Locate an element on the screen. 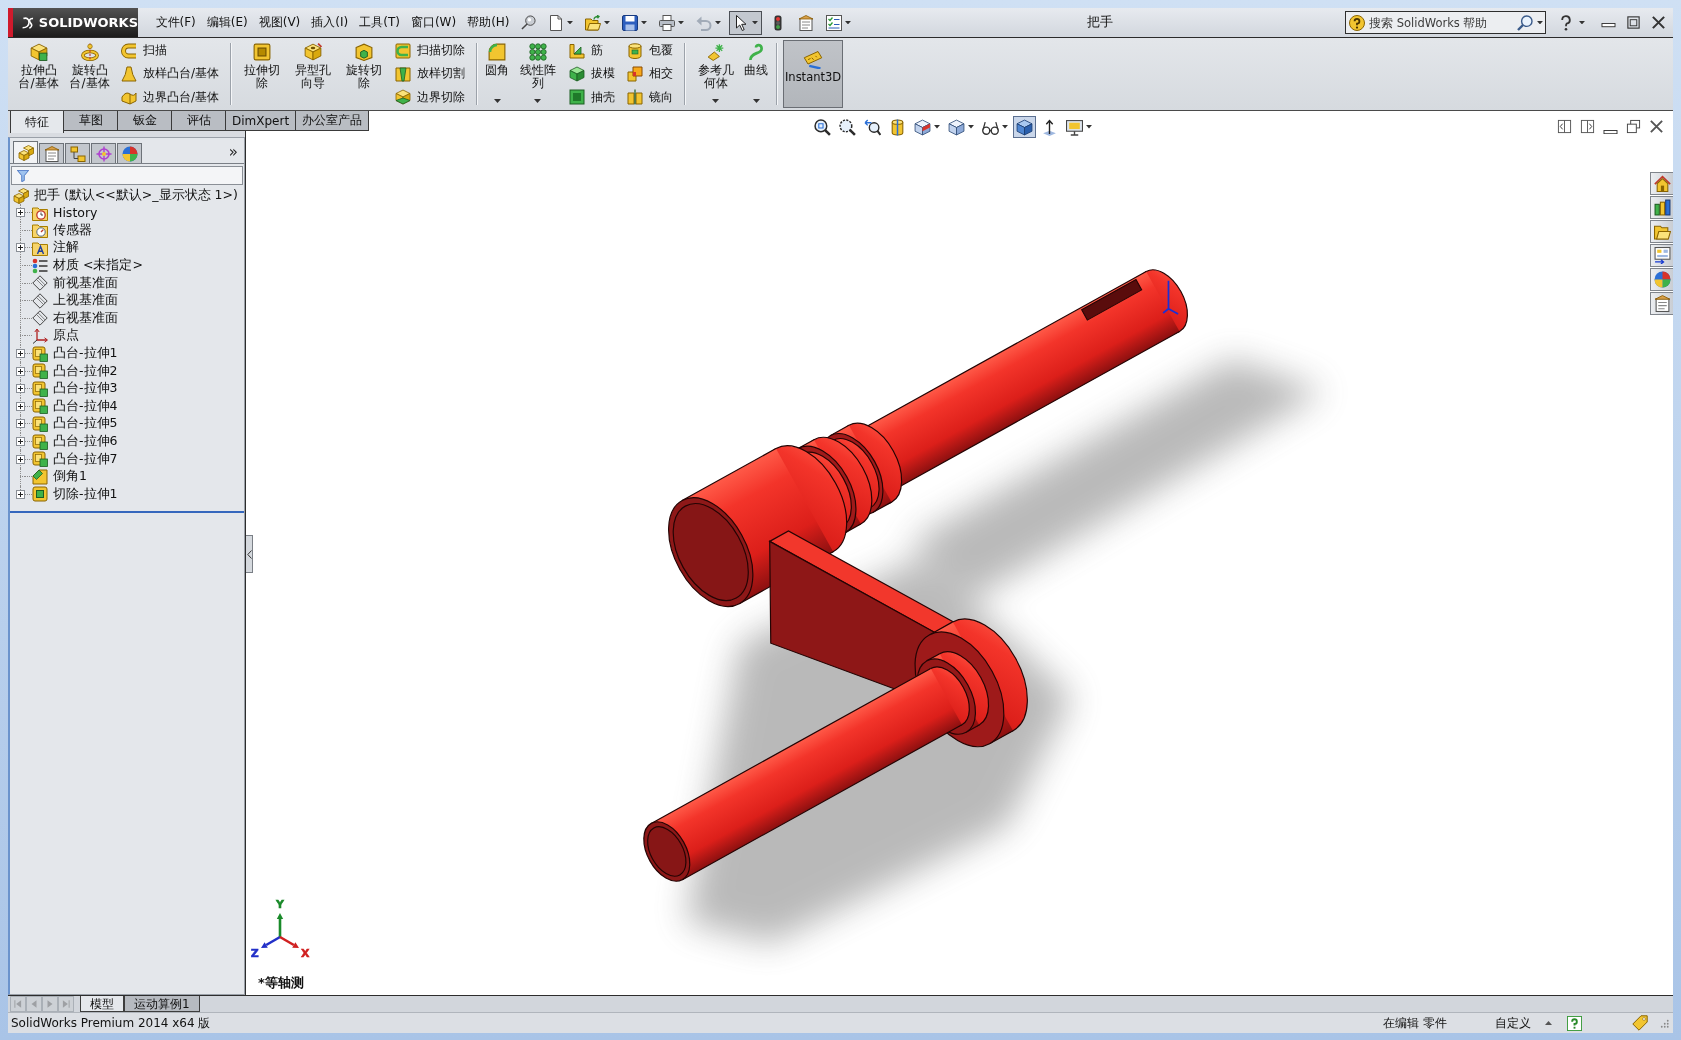  units-menu: 自定义 is located at coordinates (1513, 1023).